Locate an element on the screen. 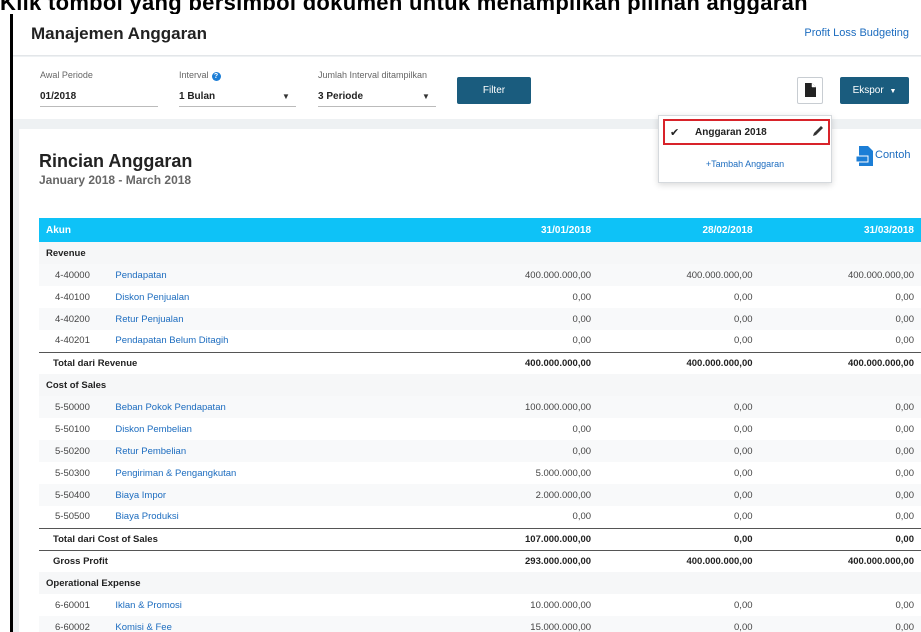 The height and width of the screenshot is (632, 921). table-row: 5-50100 Diskon Pembelian 0,00 0,00 0,00 is located at coordinates (480, 429).